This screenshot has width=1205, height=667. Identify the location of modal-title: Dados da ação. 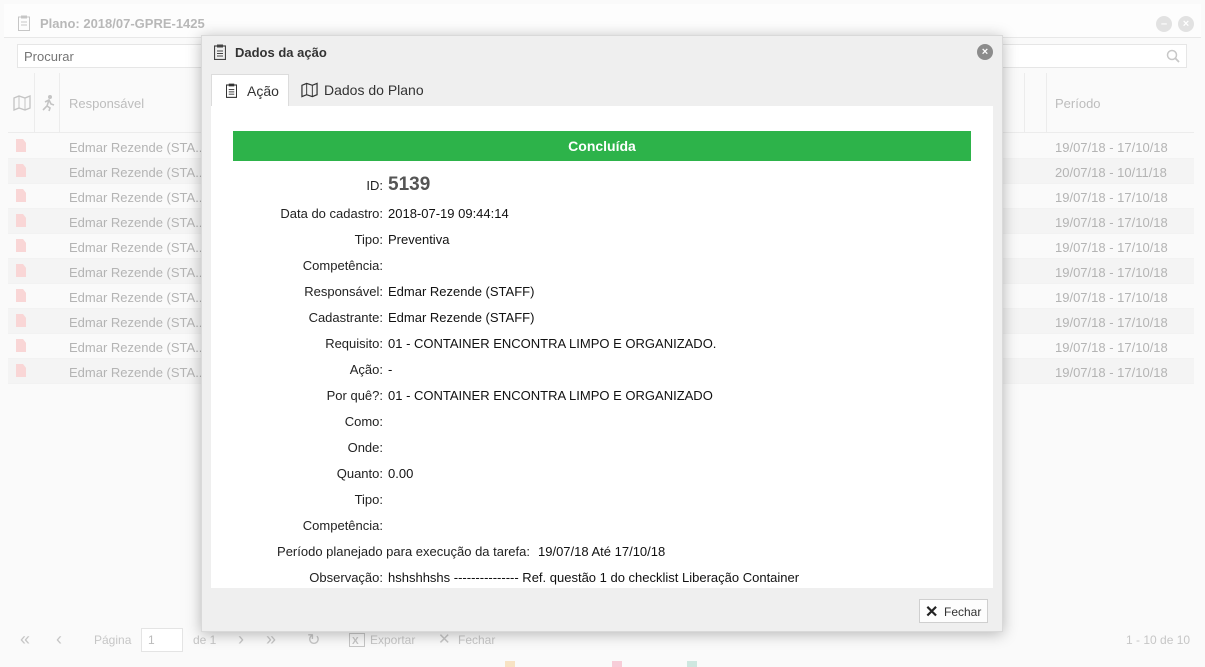
(281, 52).